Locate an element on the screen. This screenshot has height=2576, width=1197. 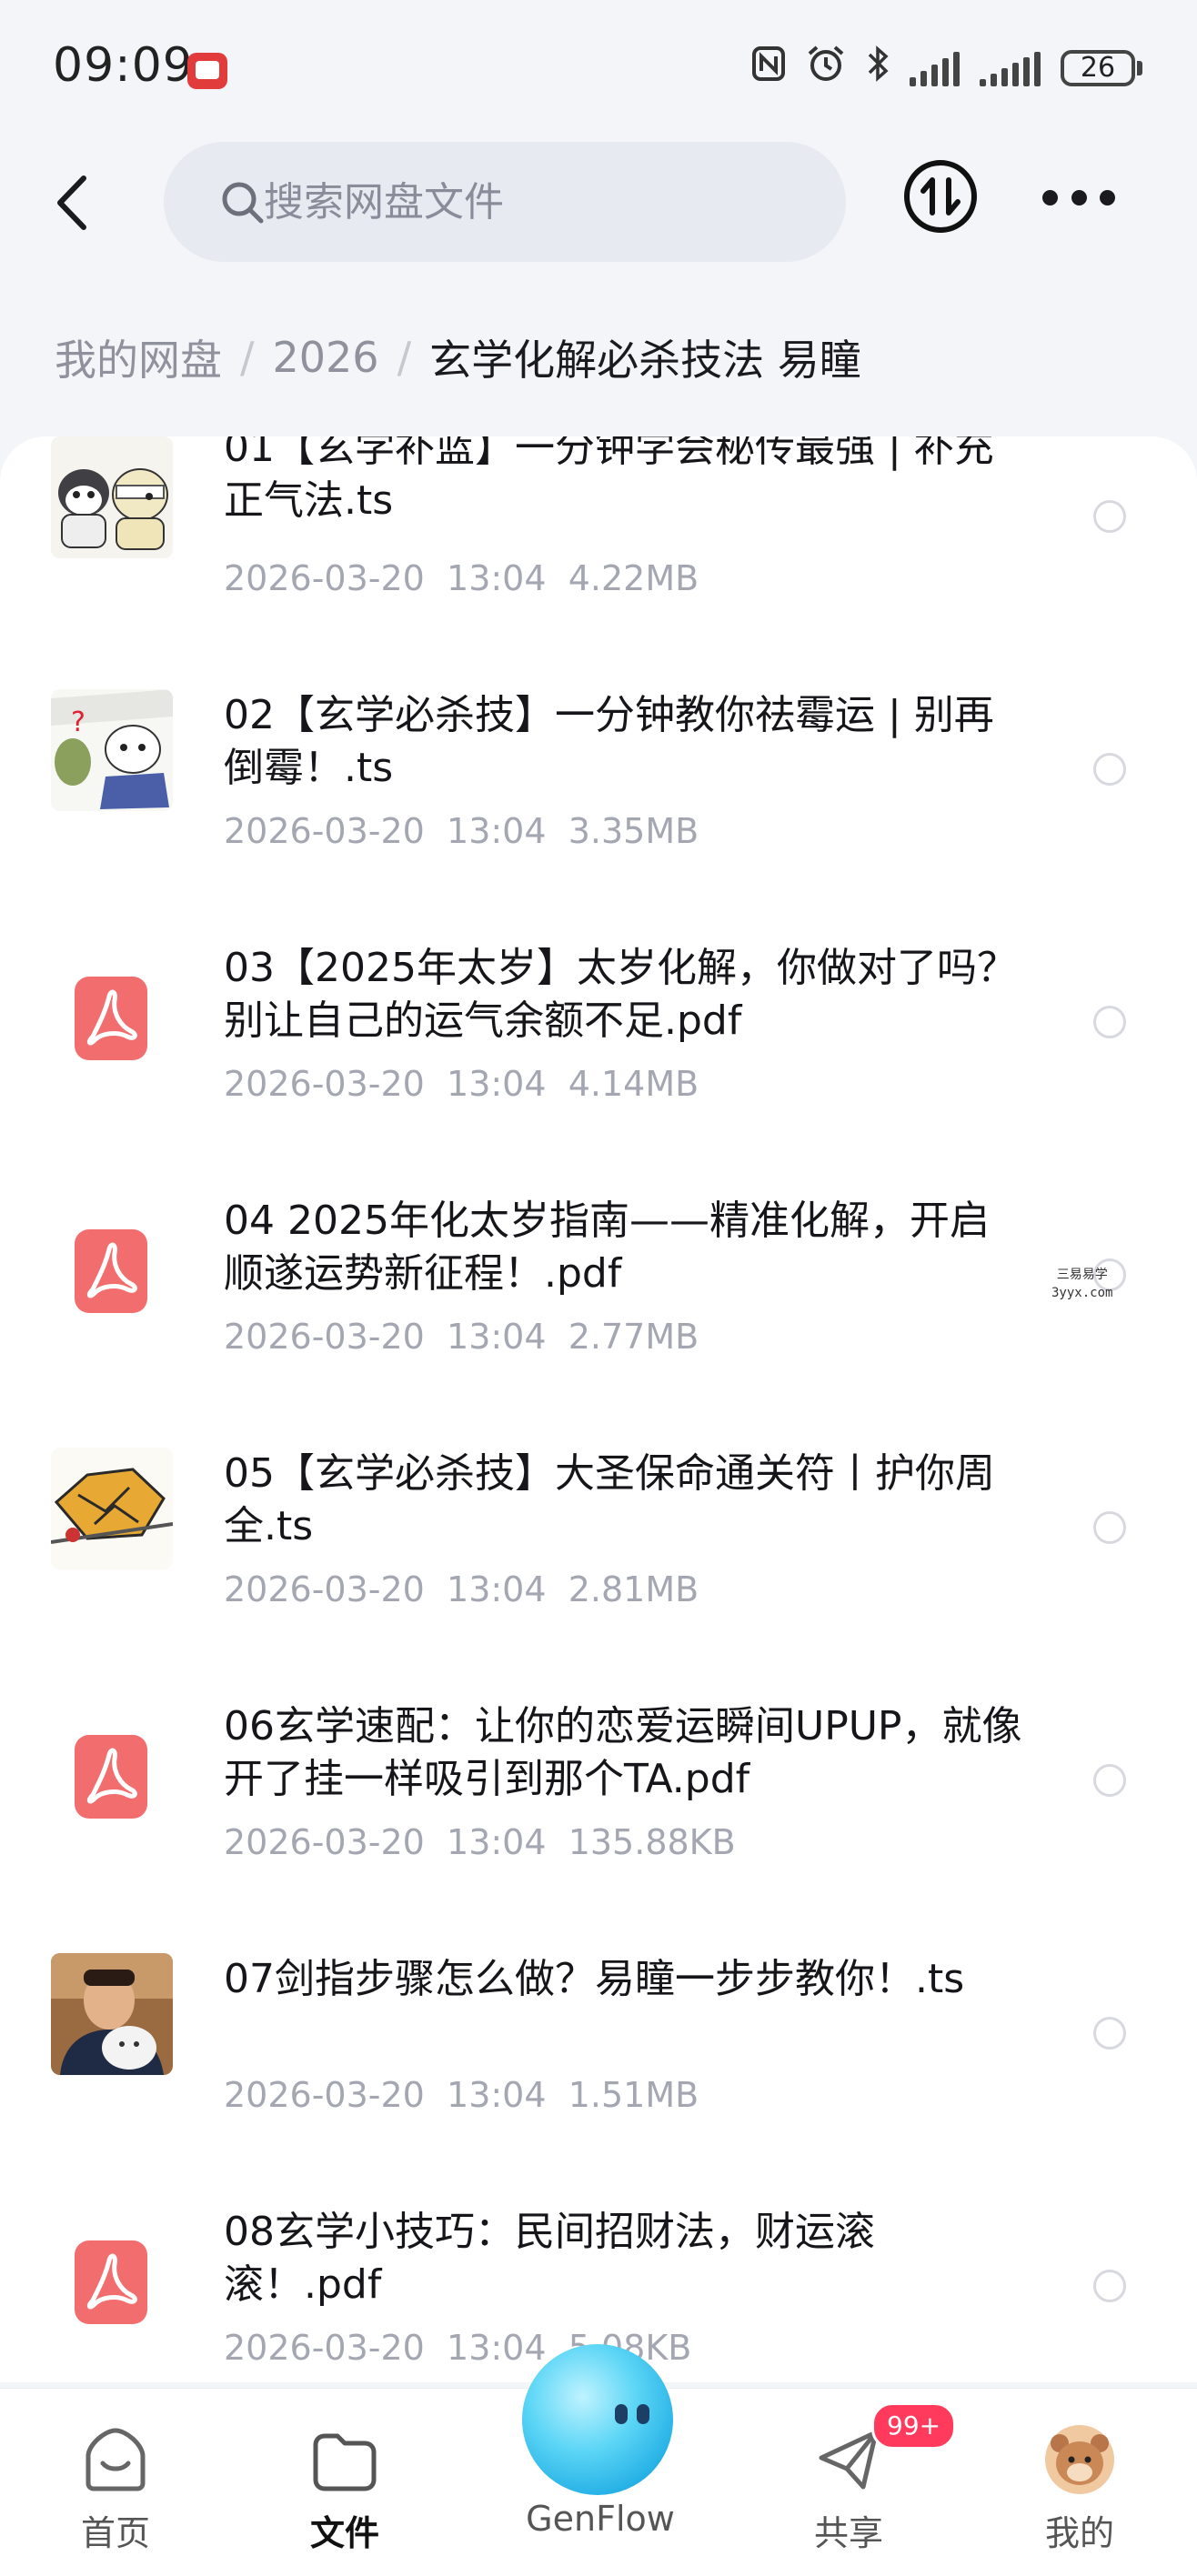
alarm-icon is located at coordinates (826, 68).